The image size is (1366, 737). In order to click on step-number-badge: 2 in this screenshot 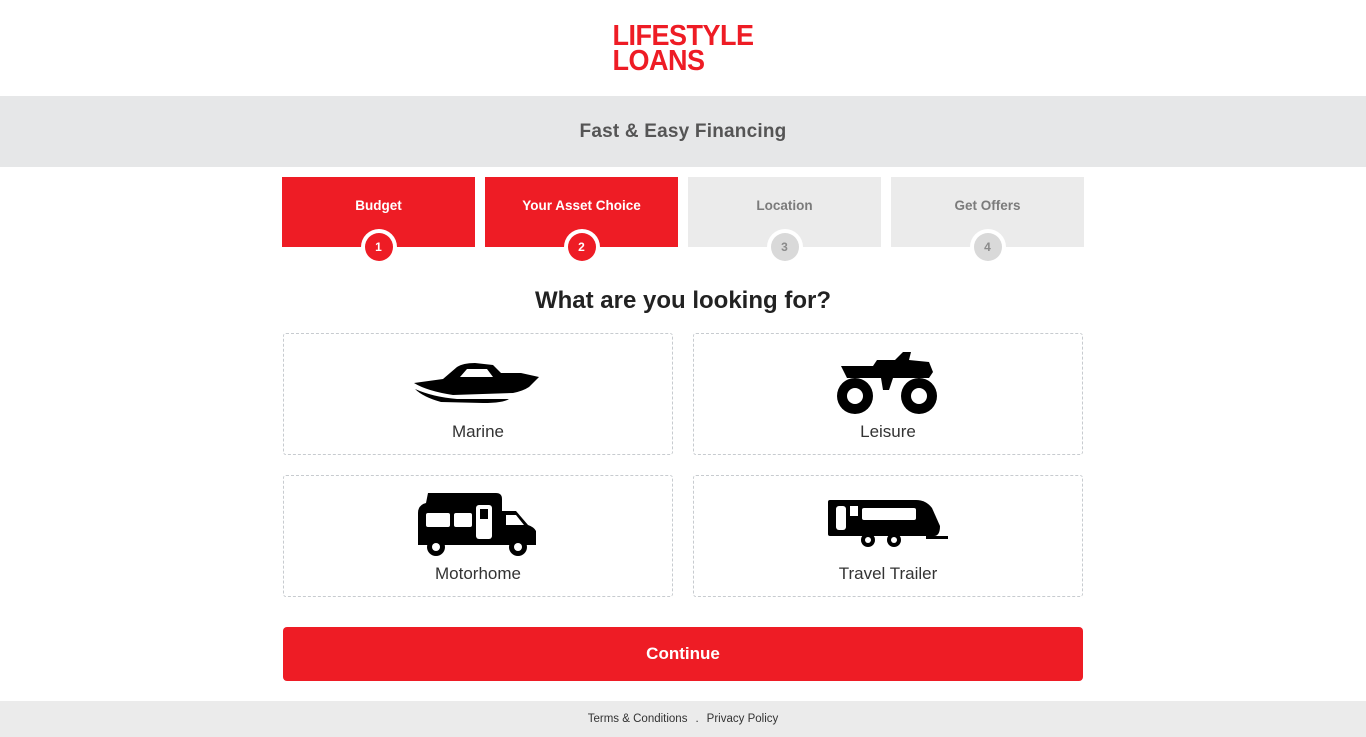, I will do `click(581, 247)`.